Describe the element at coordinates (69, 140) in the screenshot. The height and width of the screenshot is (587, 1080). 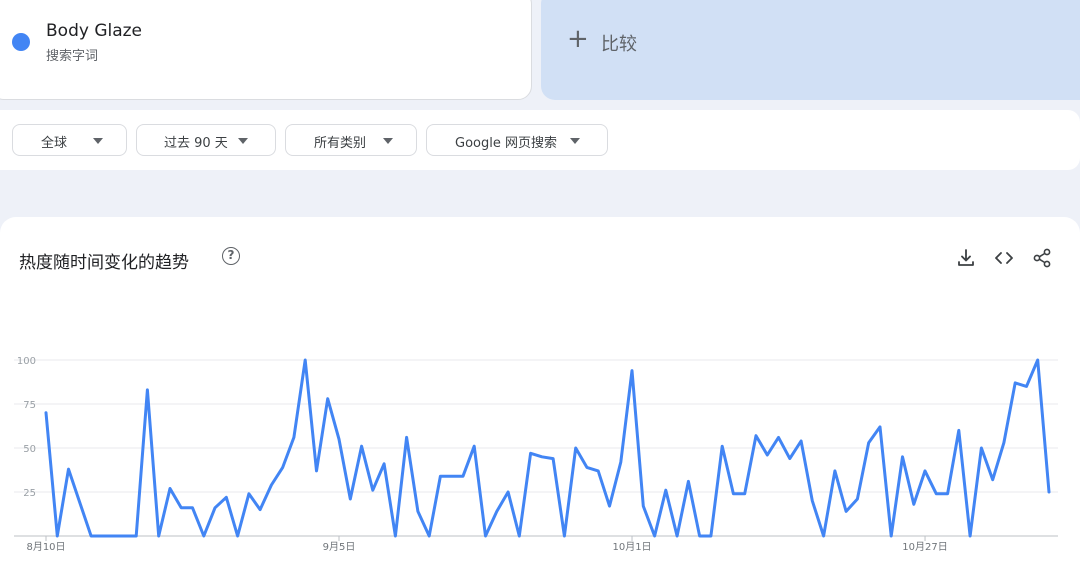
I see `region-filter-dropdown: 全球` at that location.